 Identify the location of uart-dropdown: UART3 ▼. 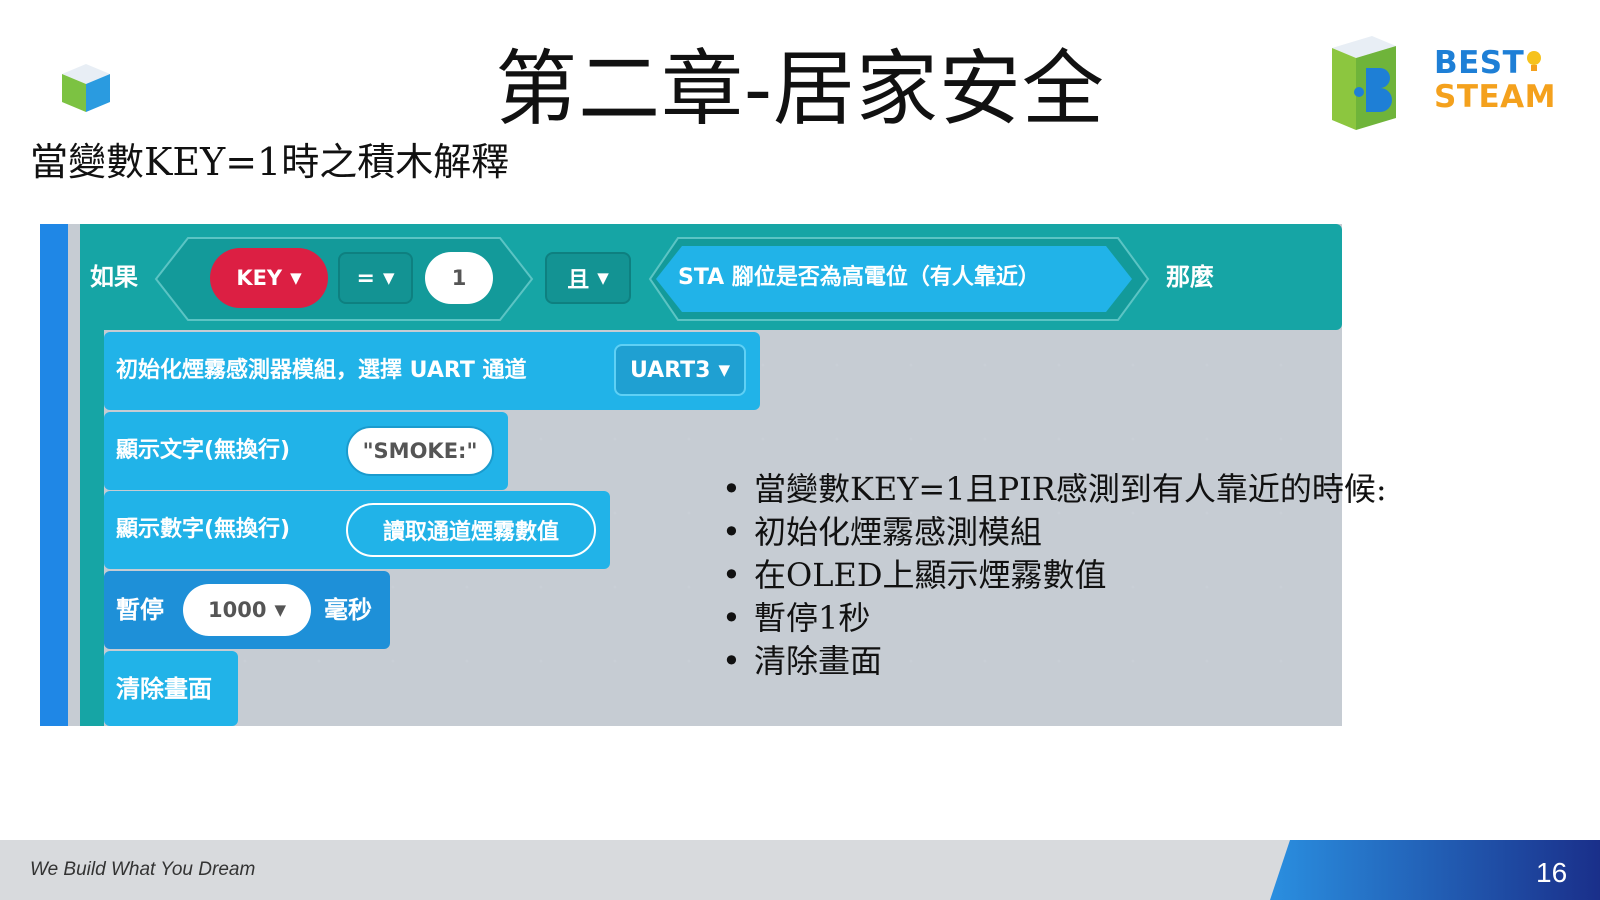
(680, 370).